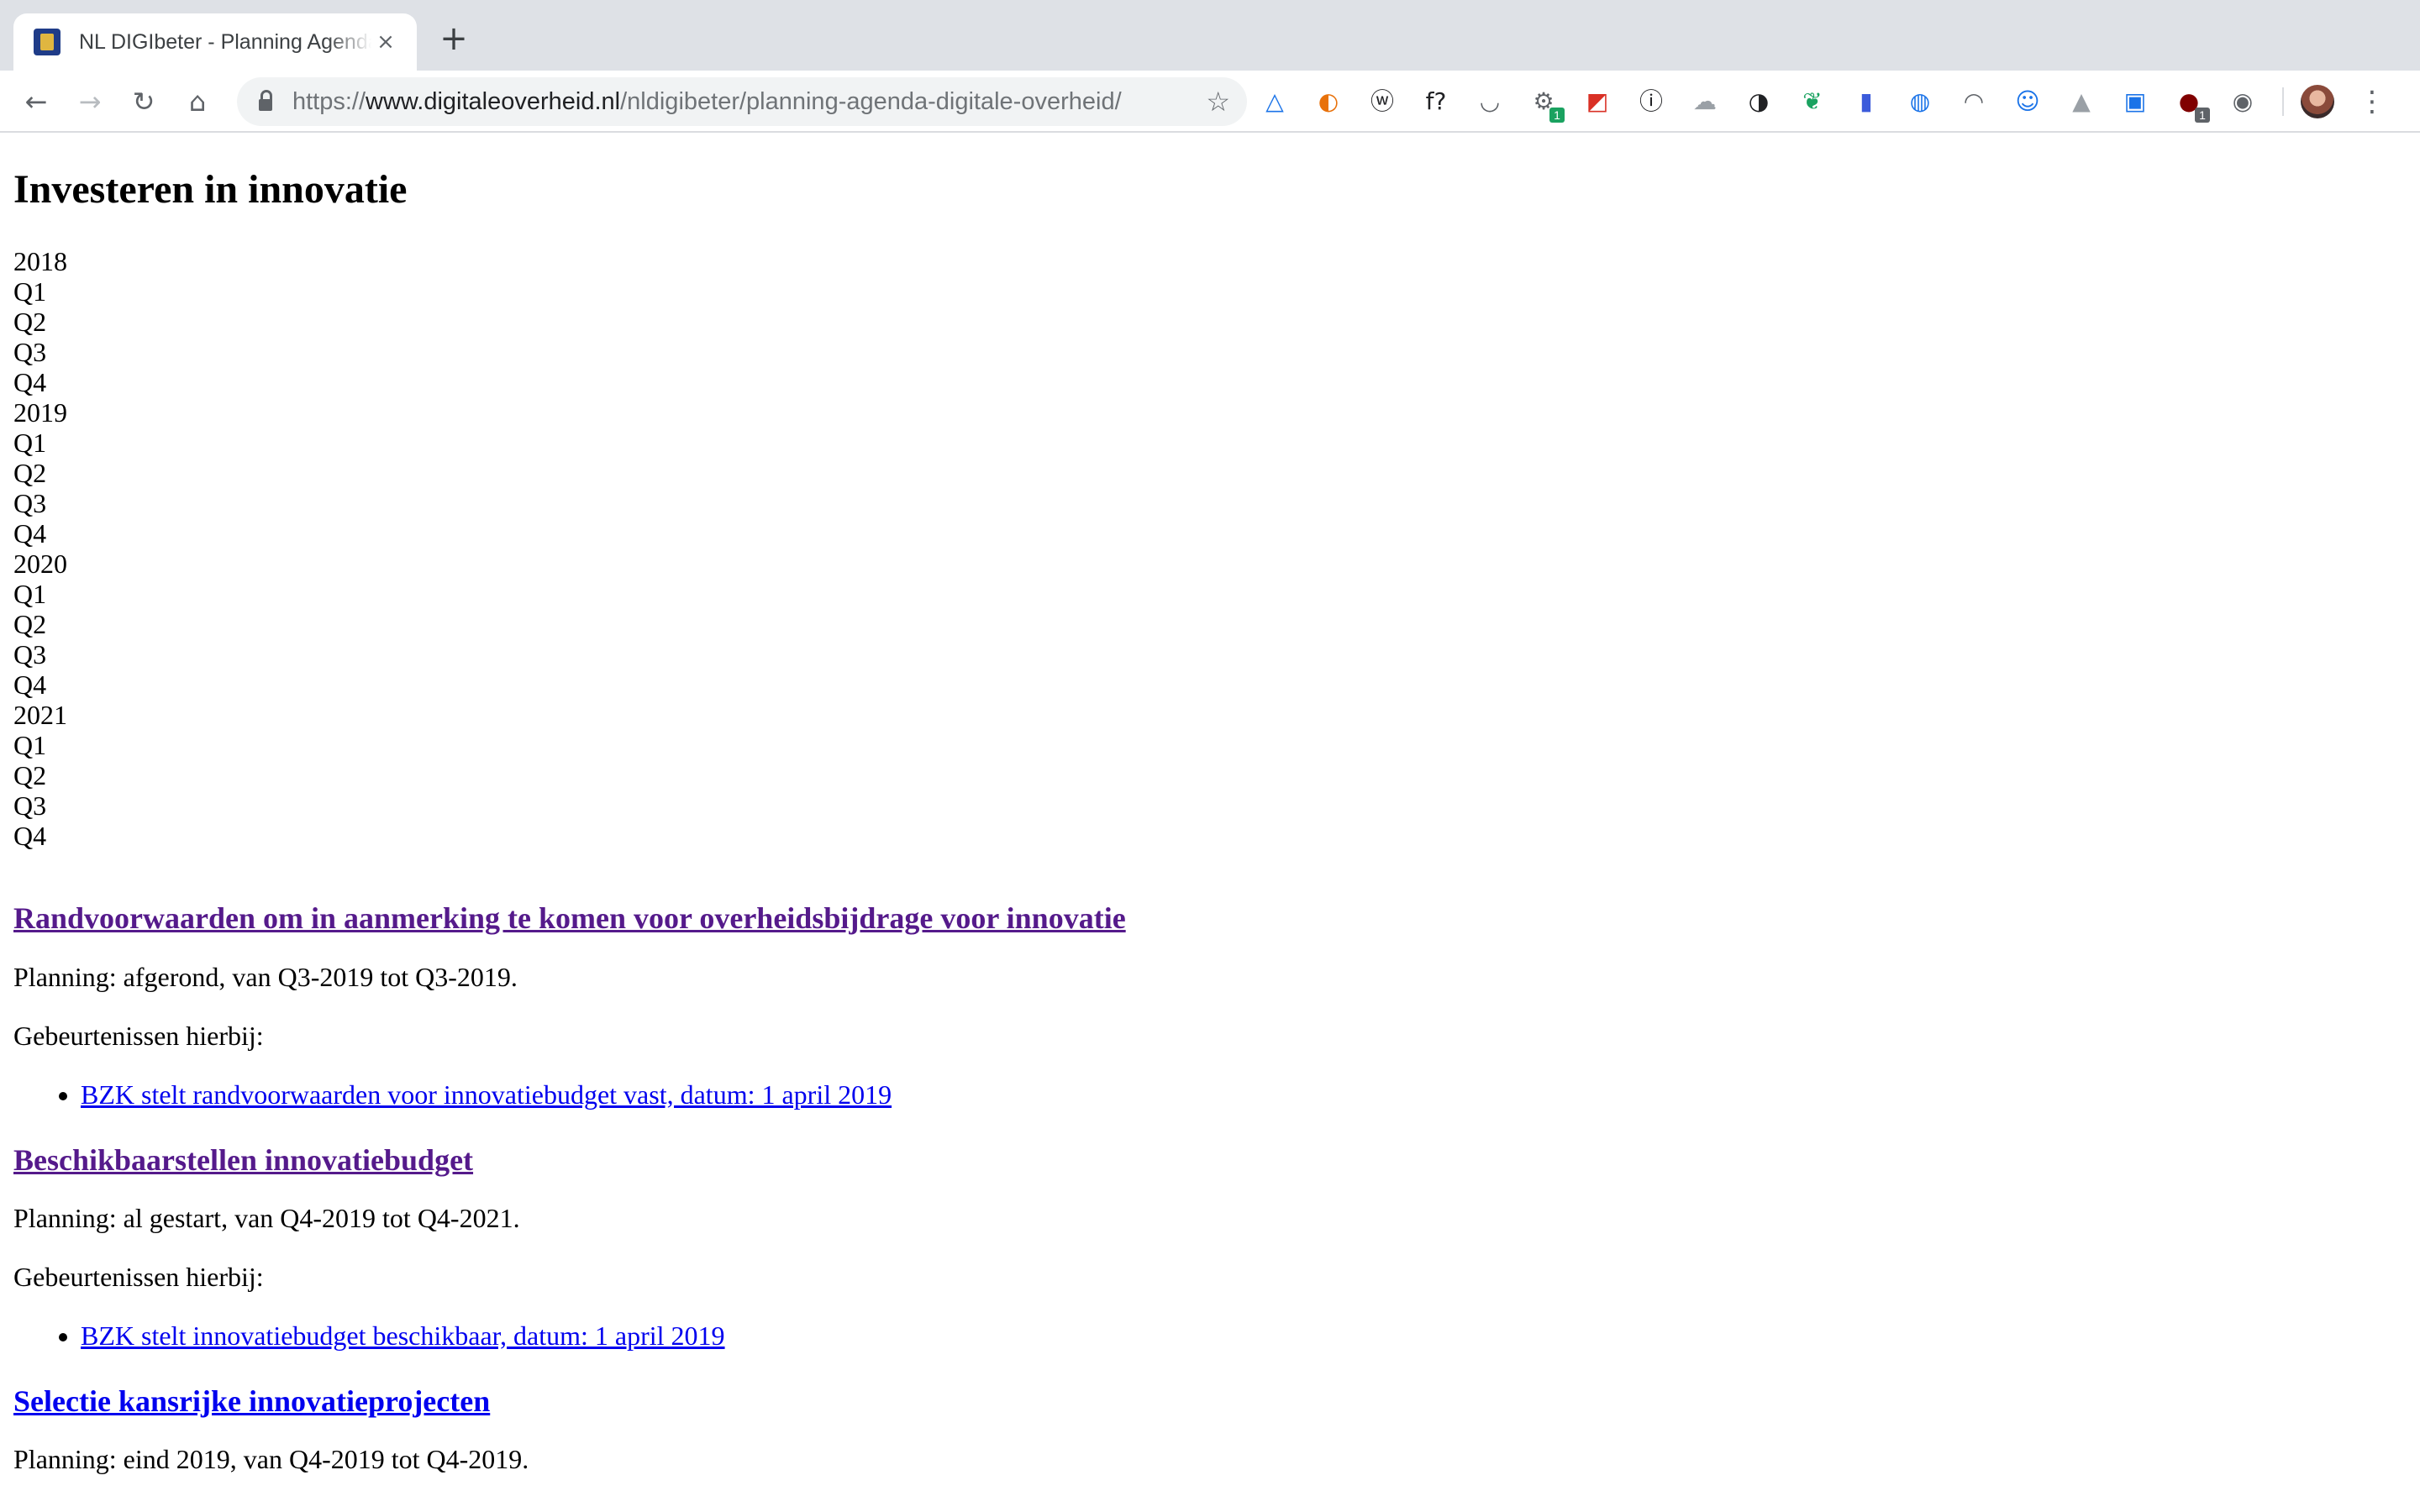 The height and width of the screenshot is (1512, 2420). Describe the element at coordinates (90, 101) in the screenshot. I see `forward-button: →` at that location.